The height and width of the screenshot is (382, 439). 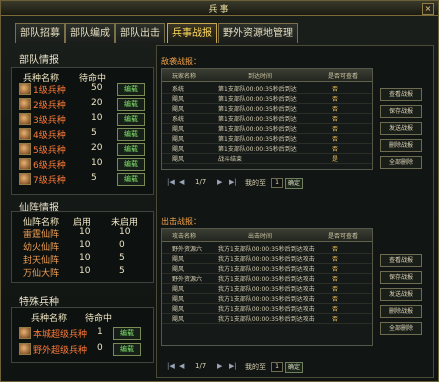 I want to click on tab-recruit: 部队招募, so click(x=40, y=33).